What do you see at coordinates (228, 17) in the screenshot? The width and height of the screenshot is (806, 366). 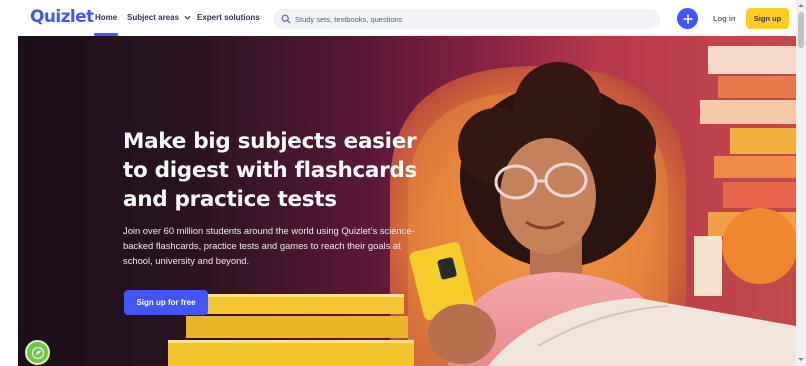 I see `nav-expert-solutions: Expert solutions` at bounding box center [228, 17].